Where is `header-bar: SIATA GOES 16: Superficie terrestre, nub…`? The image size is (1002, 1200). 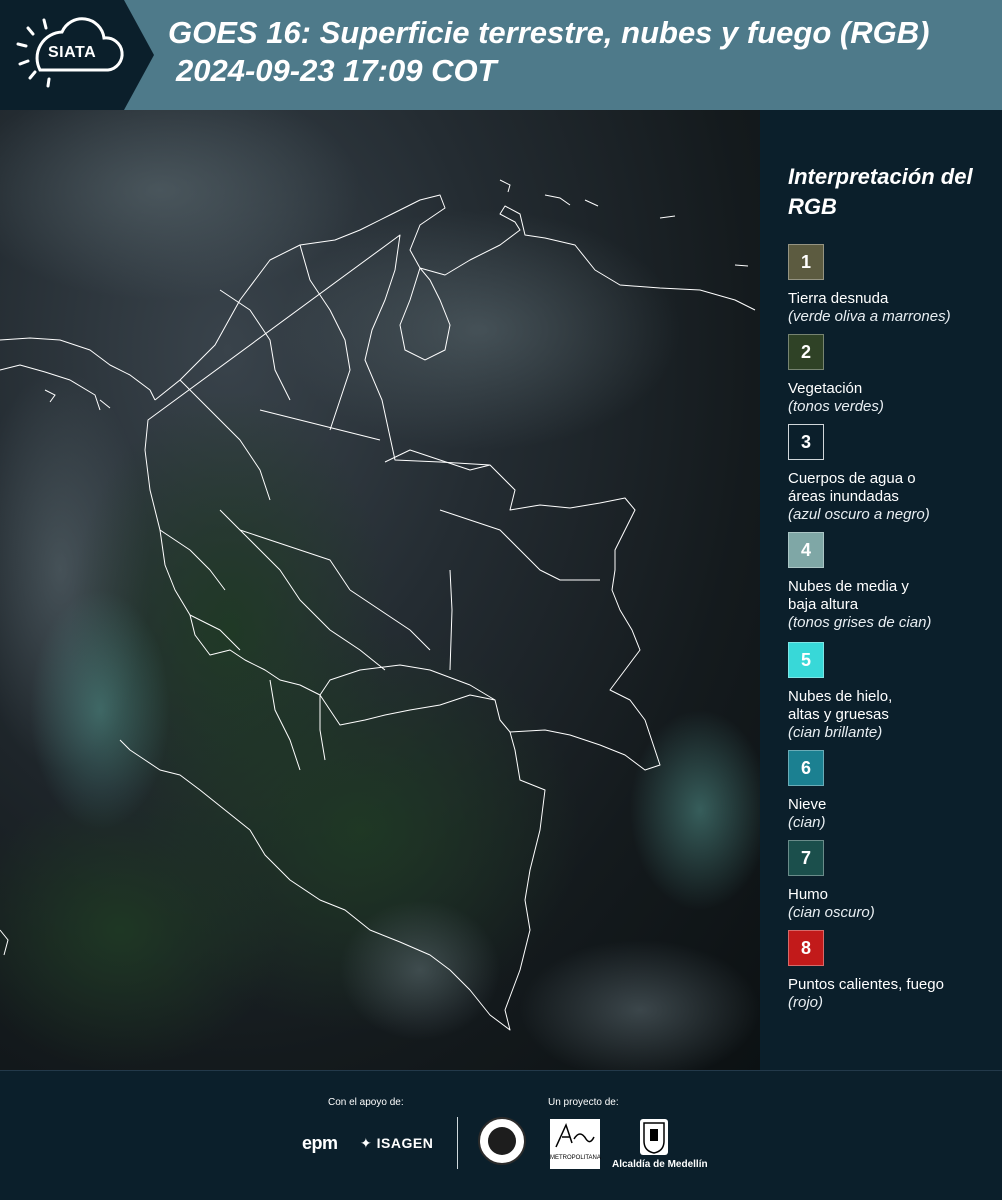 header-bar: SIATA GOES 16: Superficie terrestre, nub… is located at coordinates (501, 55).